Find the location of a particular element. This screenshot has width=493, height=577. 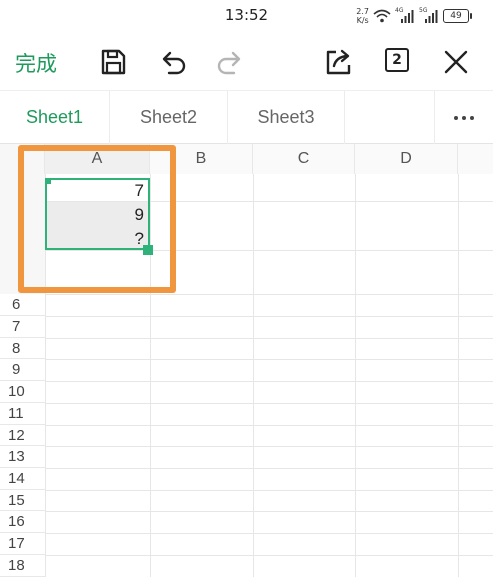

signal-icon-sim1: 4G is located at coordinates (405, 15).